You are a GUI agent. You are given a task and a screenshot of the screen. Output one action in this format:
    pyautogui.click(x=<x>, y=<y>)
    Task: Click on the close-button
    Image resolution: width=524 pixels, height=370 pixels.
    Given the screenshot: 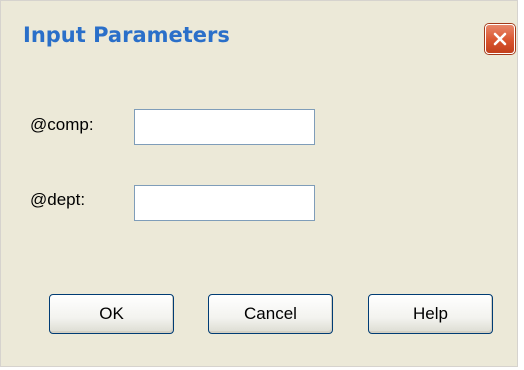 What is the action you would take?
    pyautogui.click(x=500, y=39)
    